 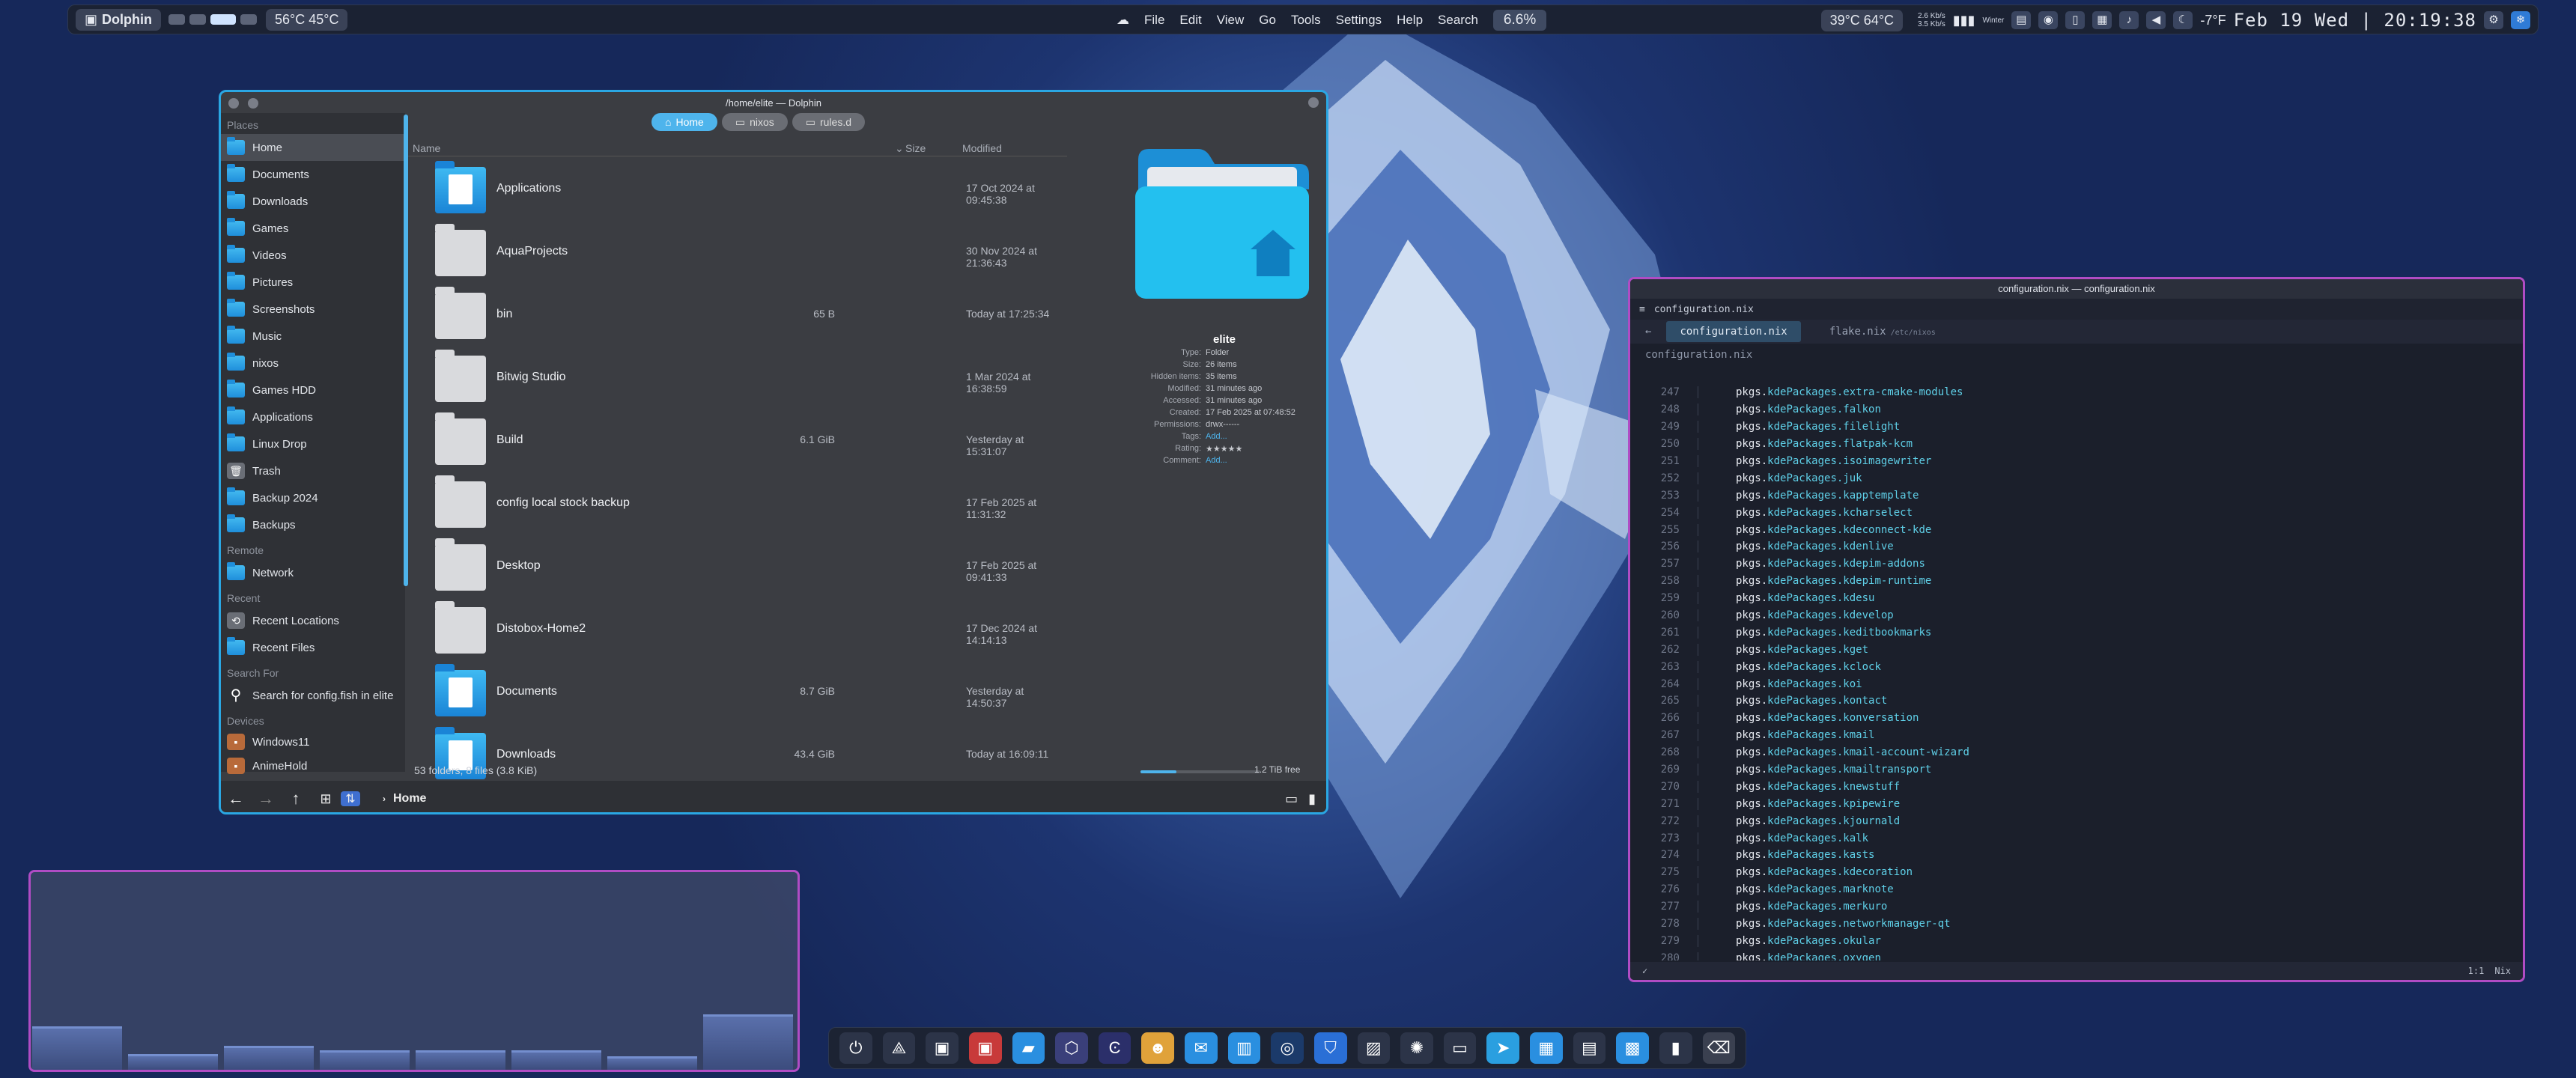 What do you see at coordinates (737, 315) in the screenshot?
I see `file-row: bin 65 B Today at 17:25:34` at bounding box center [737, 315].